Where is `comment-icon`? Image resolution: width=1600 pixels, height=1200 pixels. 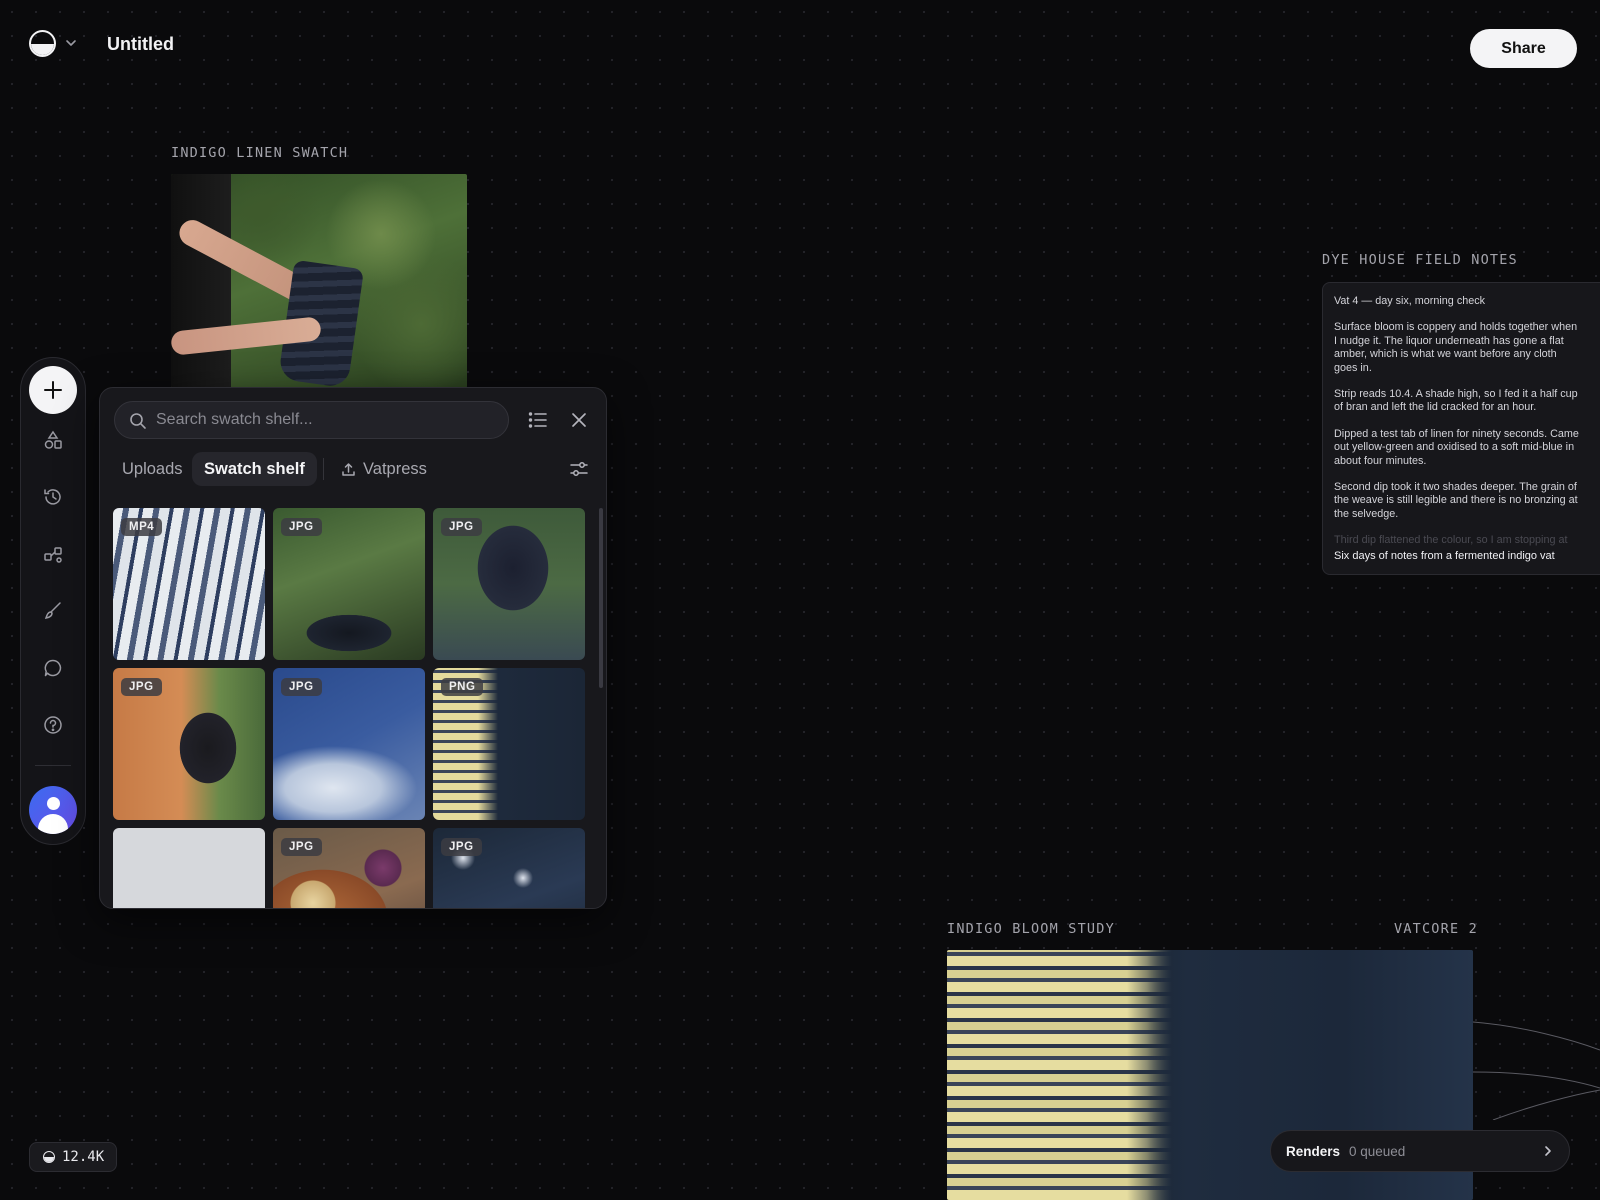
comment-icon is located at coordinates (53, 668).